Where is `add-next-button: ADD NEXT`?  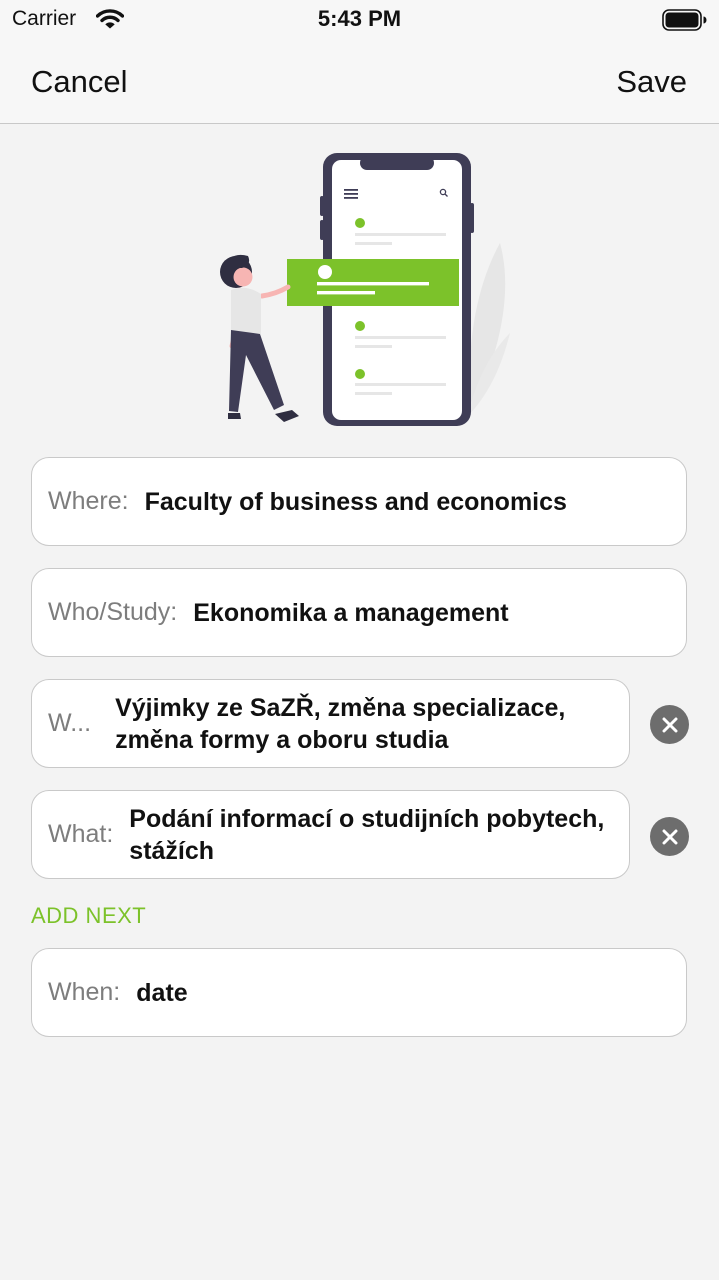
add-next-button: ADD NEXT is located at coordinates (88, 916).